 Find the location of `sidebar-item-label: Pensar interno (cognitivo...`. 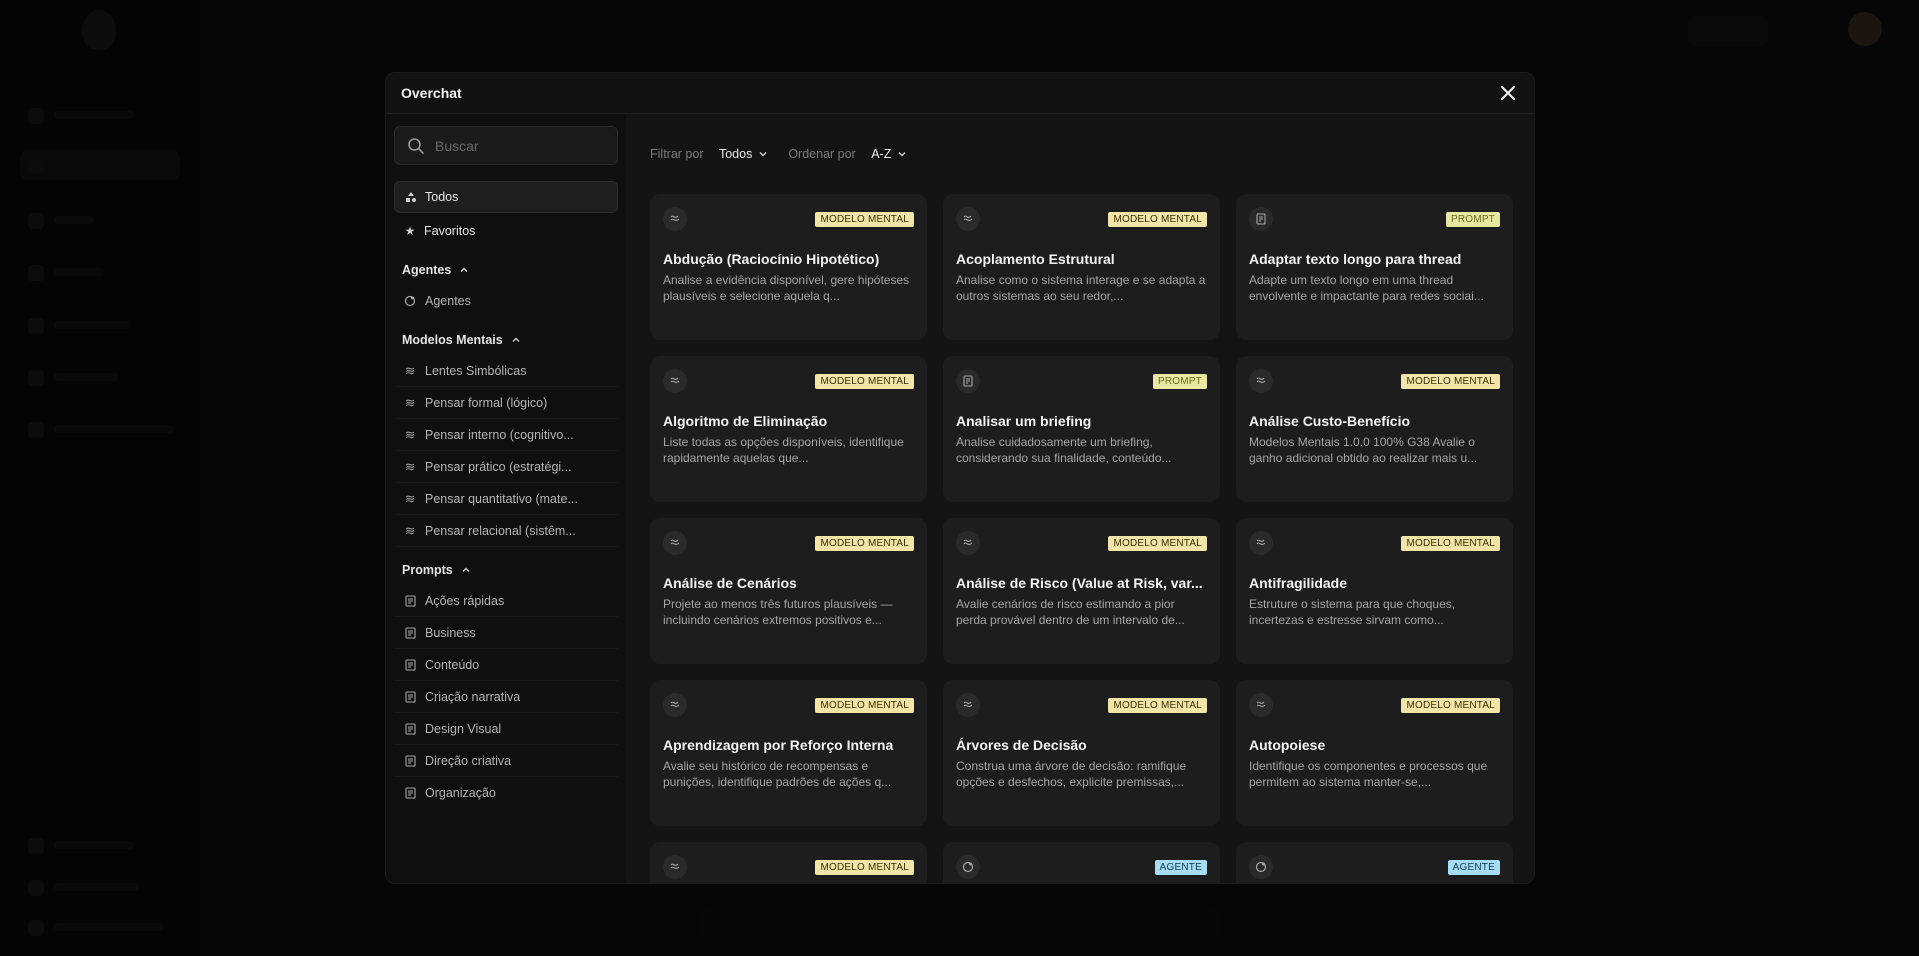

sidebar-item-label: Pensar interno (cognitivo... is located at coordinates (499, 434).